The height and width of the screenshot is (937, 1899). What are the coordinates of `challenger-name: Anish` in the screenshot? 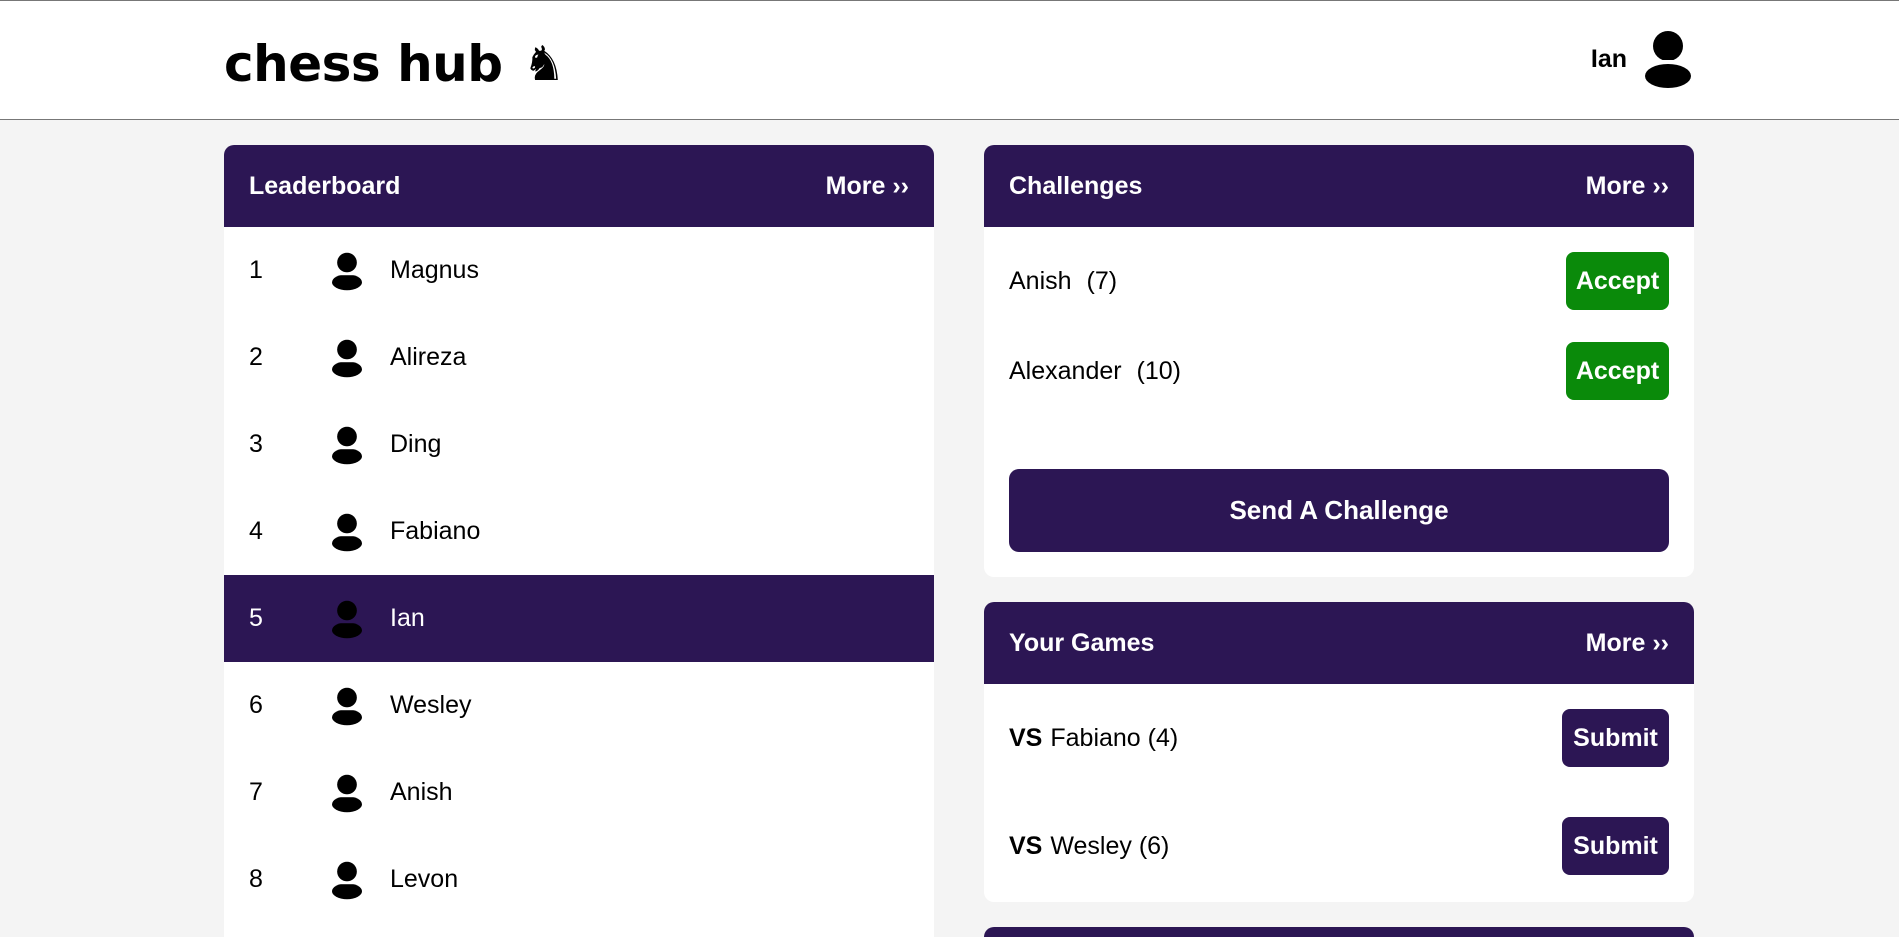 It's located at (1040, 280).